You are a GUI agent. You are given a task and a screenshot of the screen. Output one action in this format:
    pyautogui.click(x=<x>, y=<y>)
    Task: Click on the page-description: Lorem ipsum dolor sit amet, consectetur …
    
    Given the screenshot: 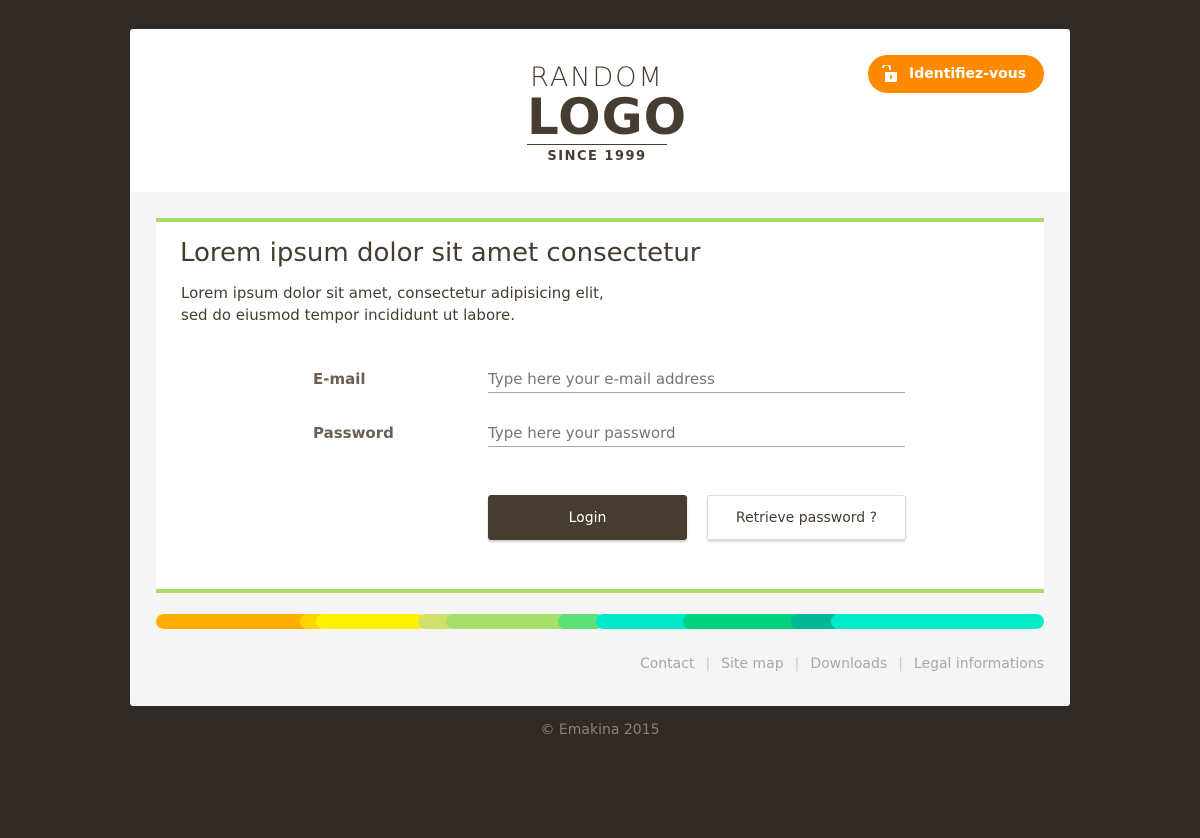 What is the action you would take?
    pyautogui.click(x=411, y=304)
    